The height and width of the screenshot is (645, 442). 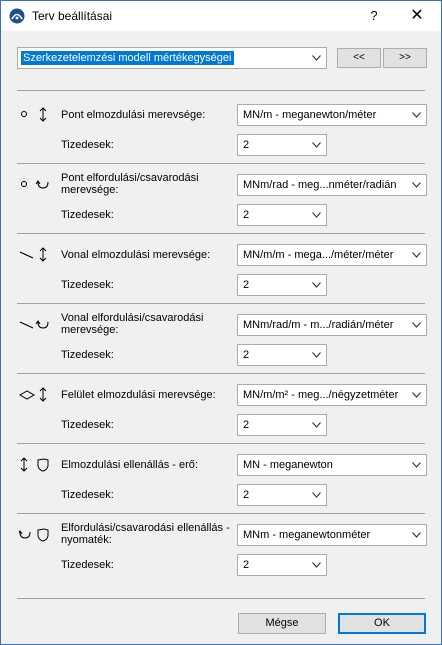 I want to click on displacement-resistance-unit-value: MN - meganewton, so click(x=288, y=465).